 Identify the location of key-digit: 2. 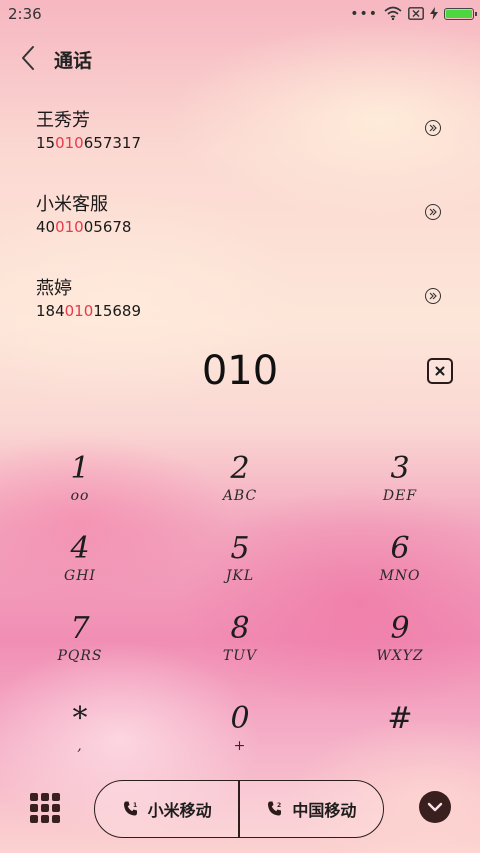
(240, 468).